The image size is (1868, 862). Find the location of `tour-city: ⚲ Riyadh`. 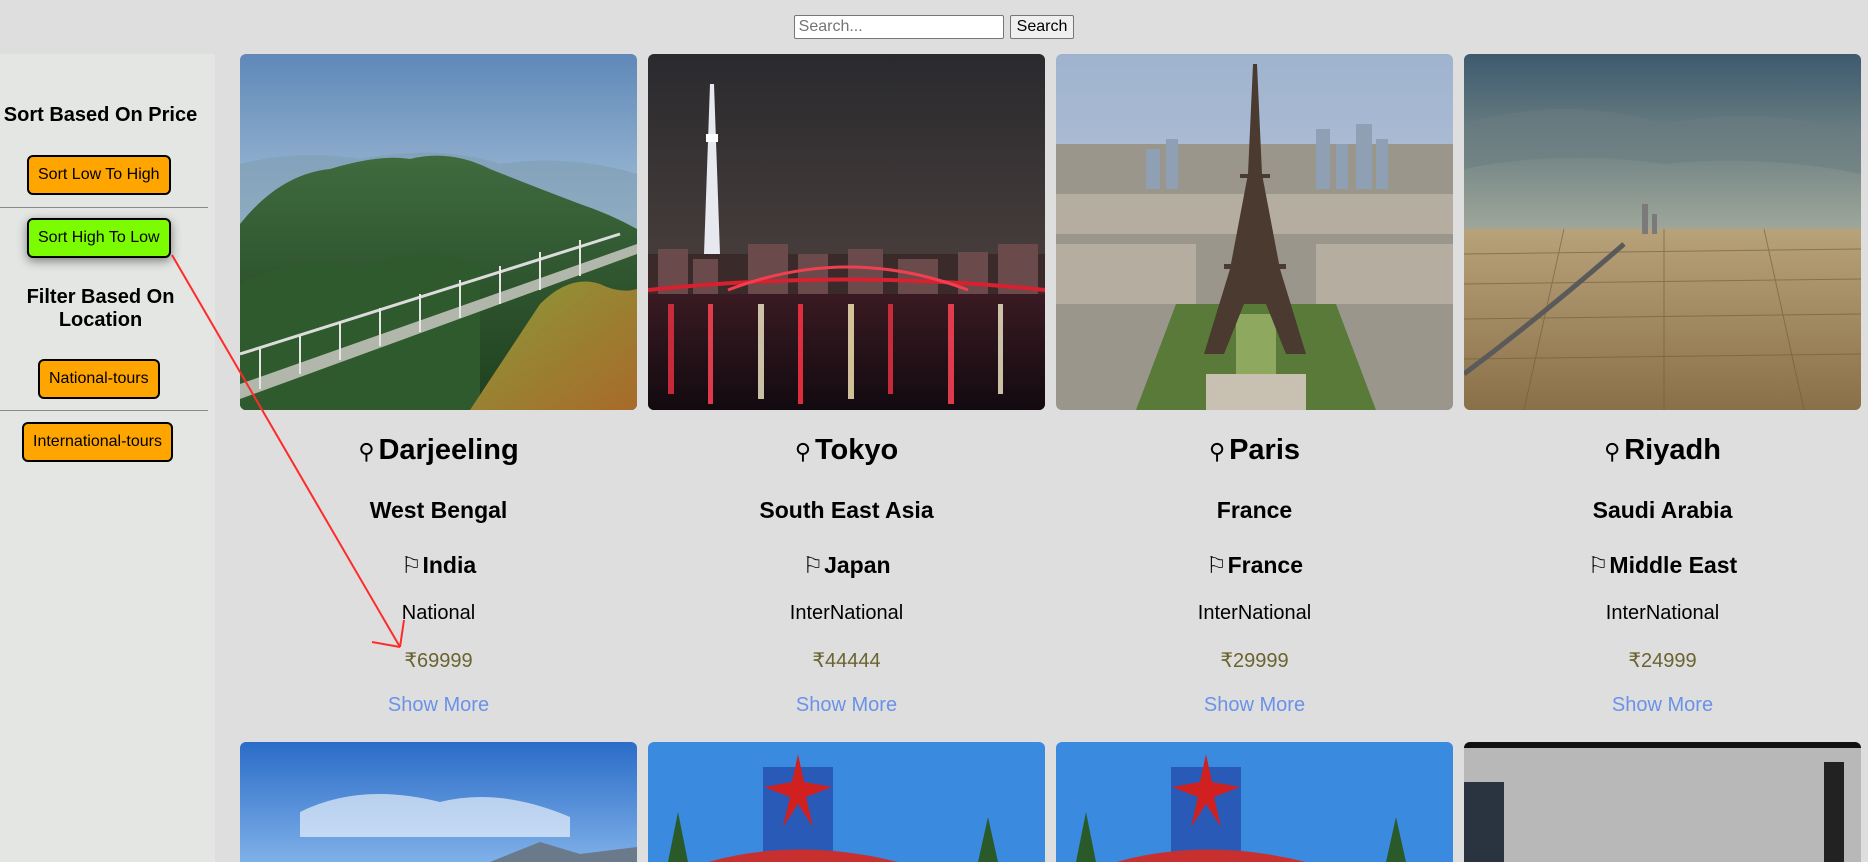

tour-city: ⚲ Riyadh is located at coordinates (1662, 450).